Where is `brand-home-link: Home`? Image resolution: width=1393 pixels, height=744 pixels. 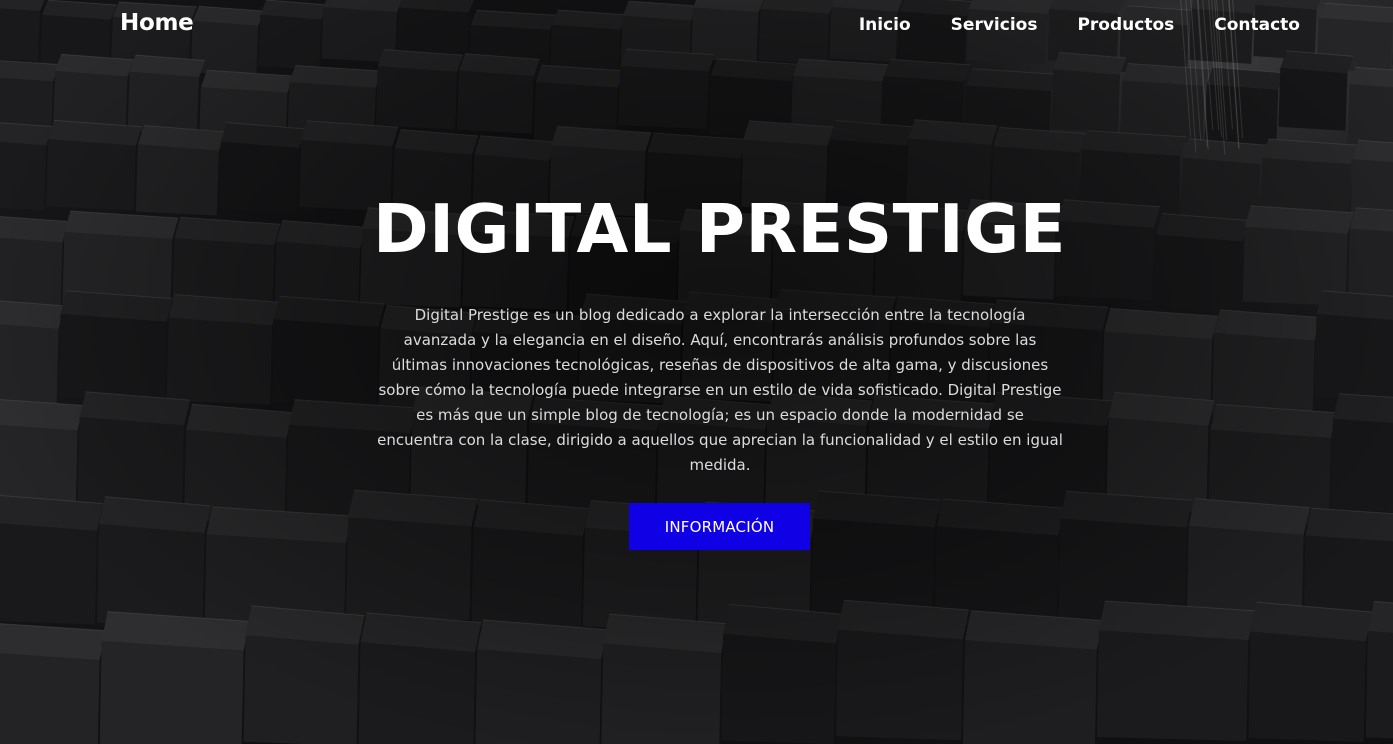 brand-home-link: Home is located at coordinates (157, 23).